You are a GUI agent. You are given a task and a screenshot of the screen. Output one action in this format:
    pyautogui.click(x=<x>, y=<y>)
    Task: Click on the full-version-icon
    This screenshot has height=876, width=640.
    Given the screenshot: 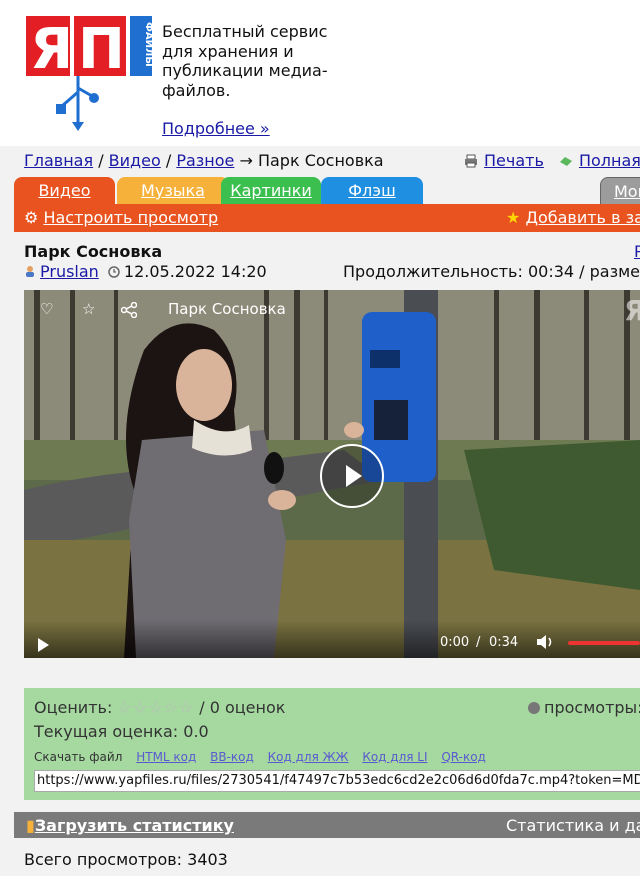 What is the action you would take?
    pyautogui.click(x=565, y=161)
    